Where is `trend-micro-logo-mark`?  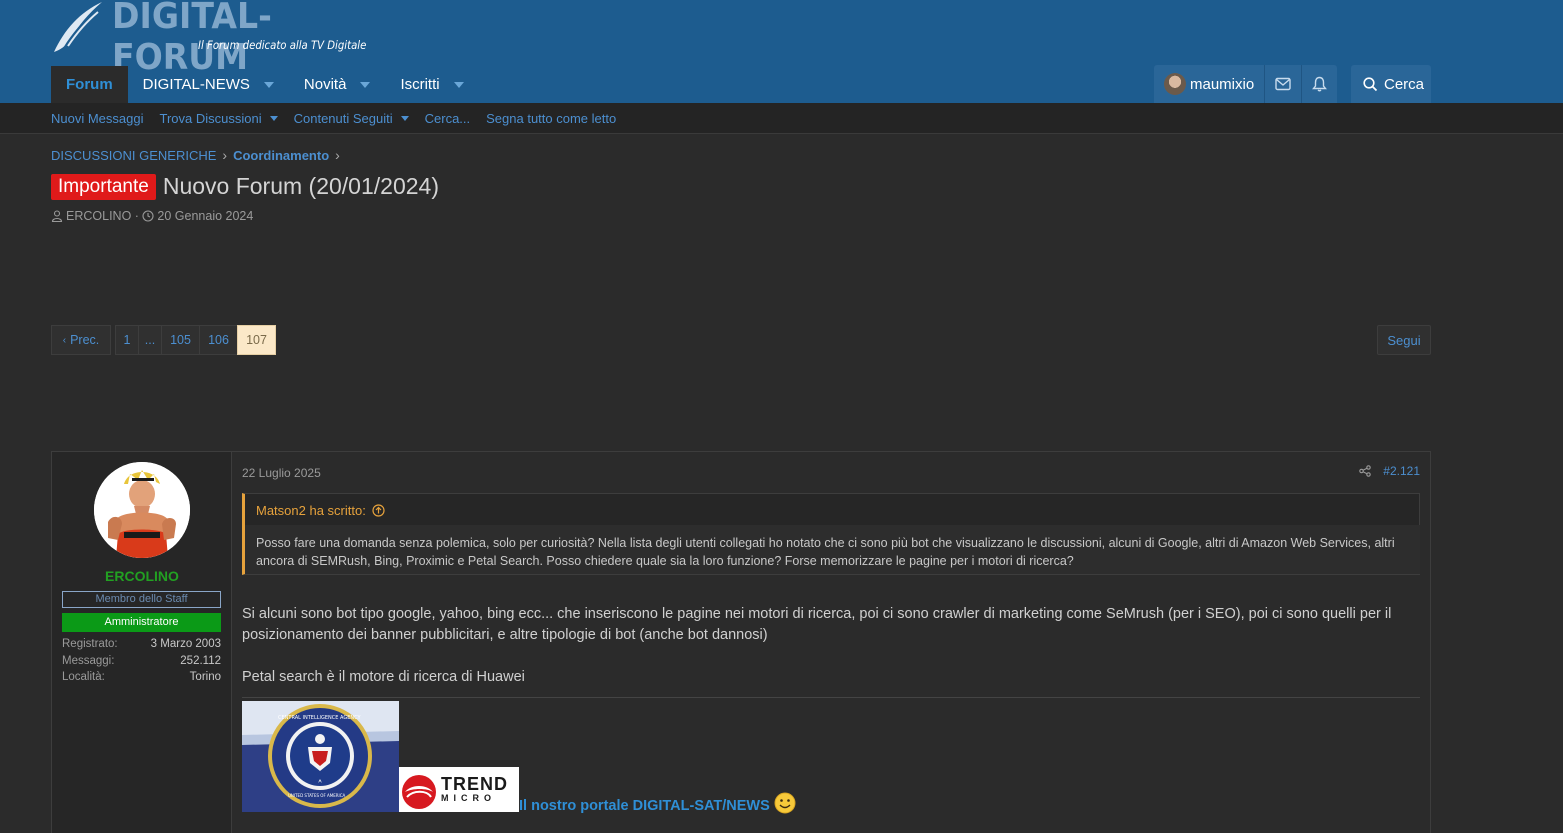
trend-micro-logo-mark is located at coordinates (419, 791).